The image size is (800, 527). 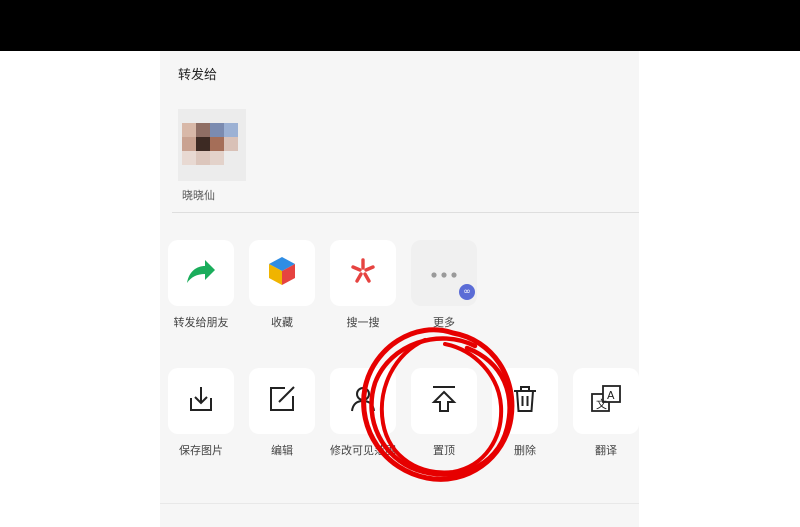 I want to click on more-button: ∞ 更多, so click(x=444, y=285).